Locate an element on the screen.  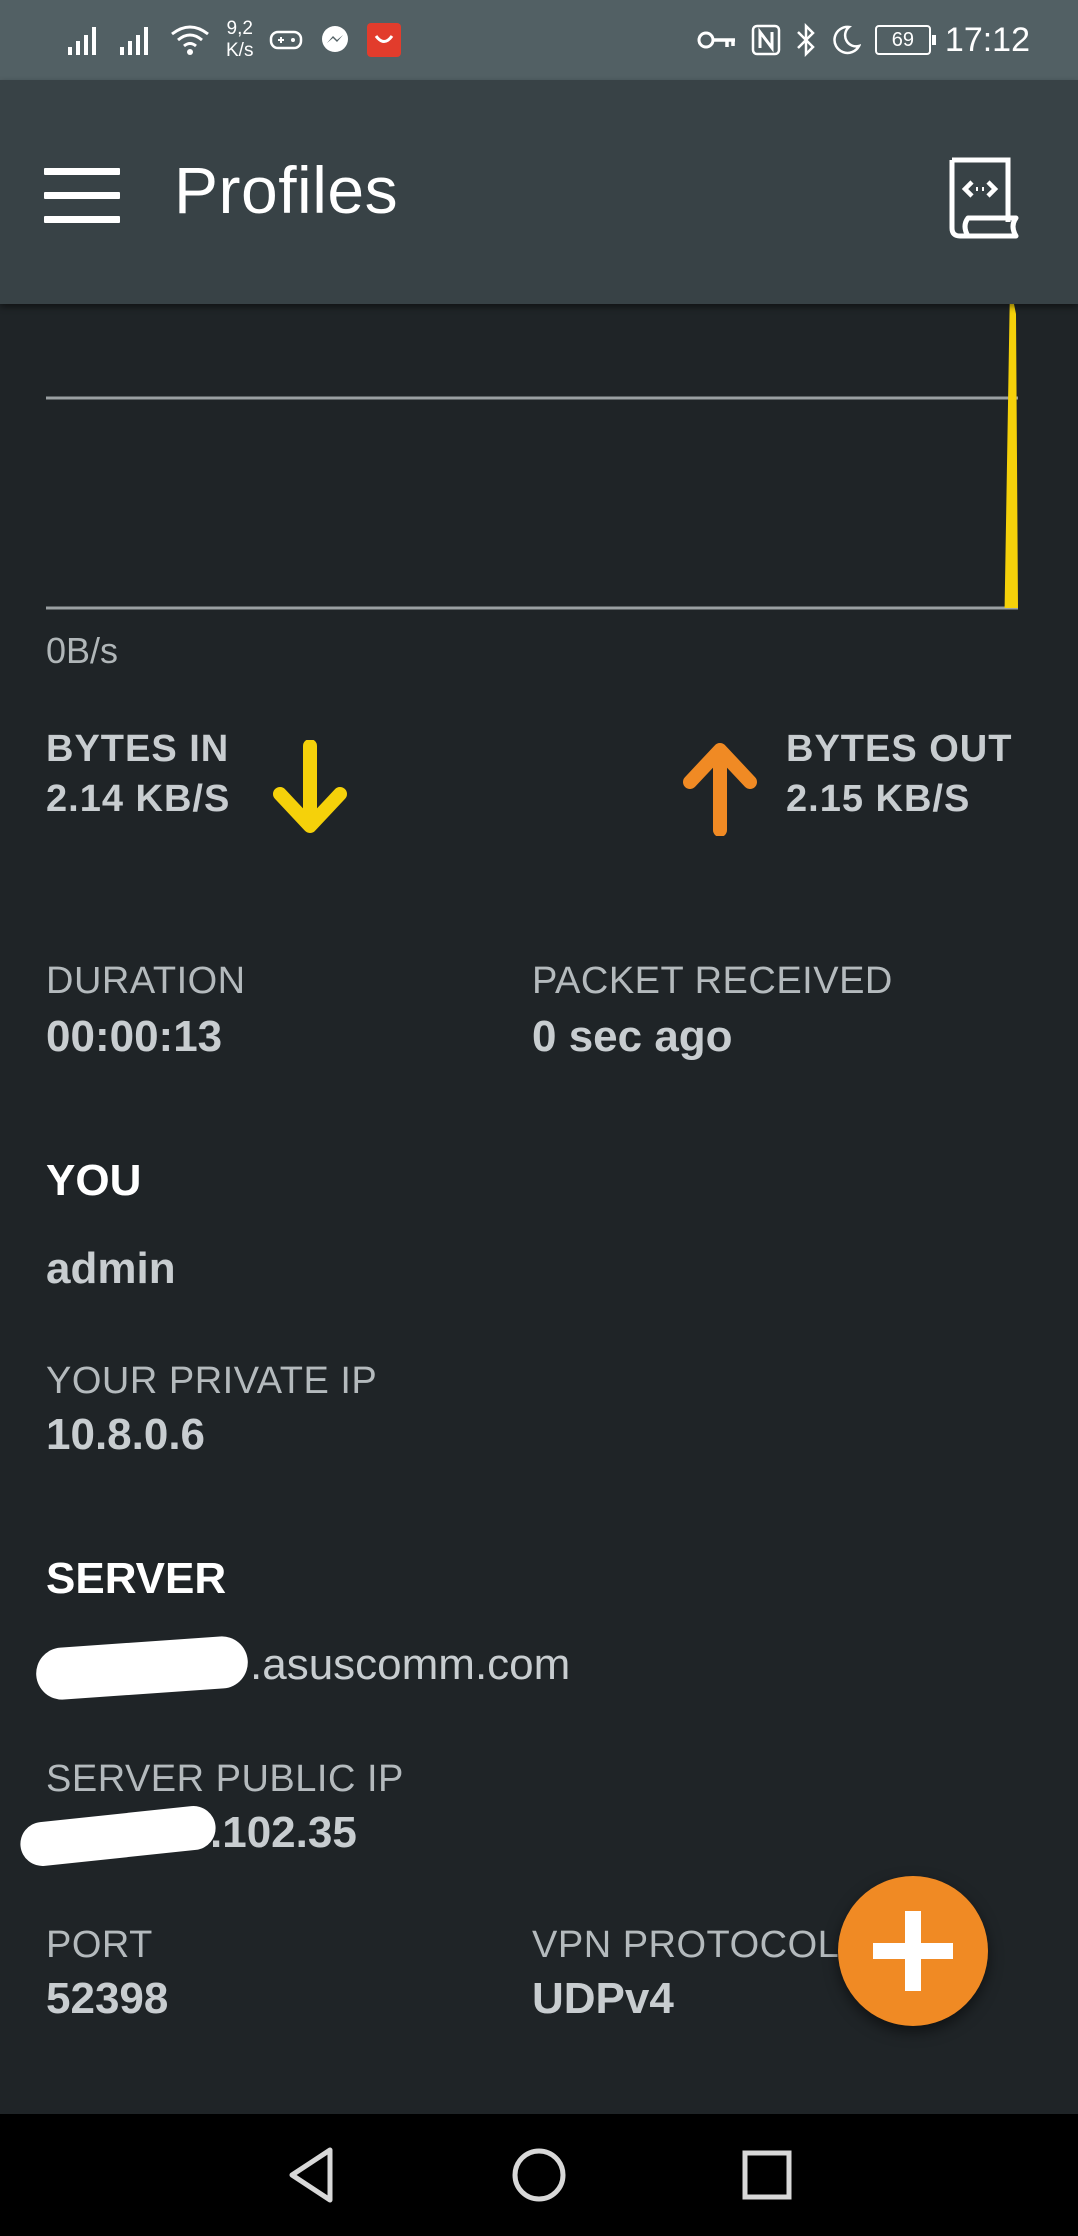
traffic-area-series is located at coordinates (532, 456).